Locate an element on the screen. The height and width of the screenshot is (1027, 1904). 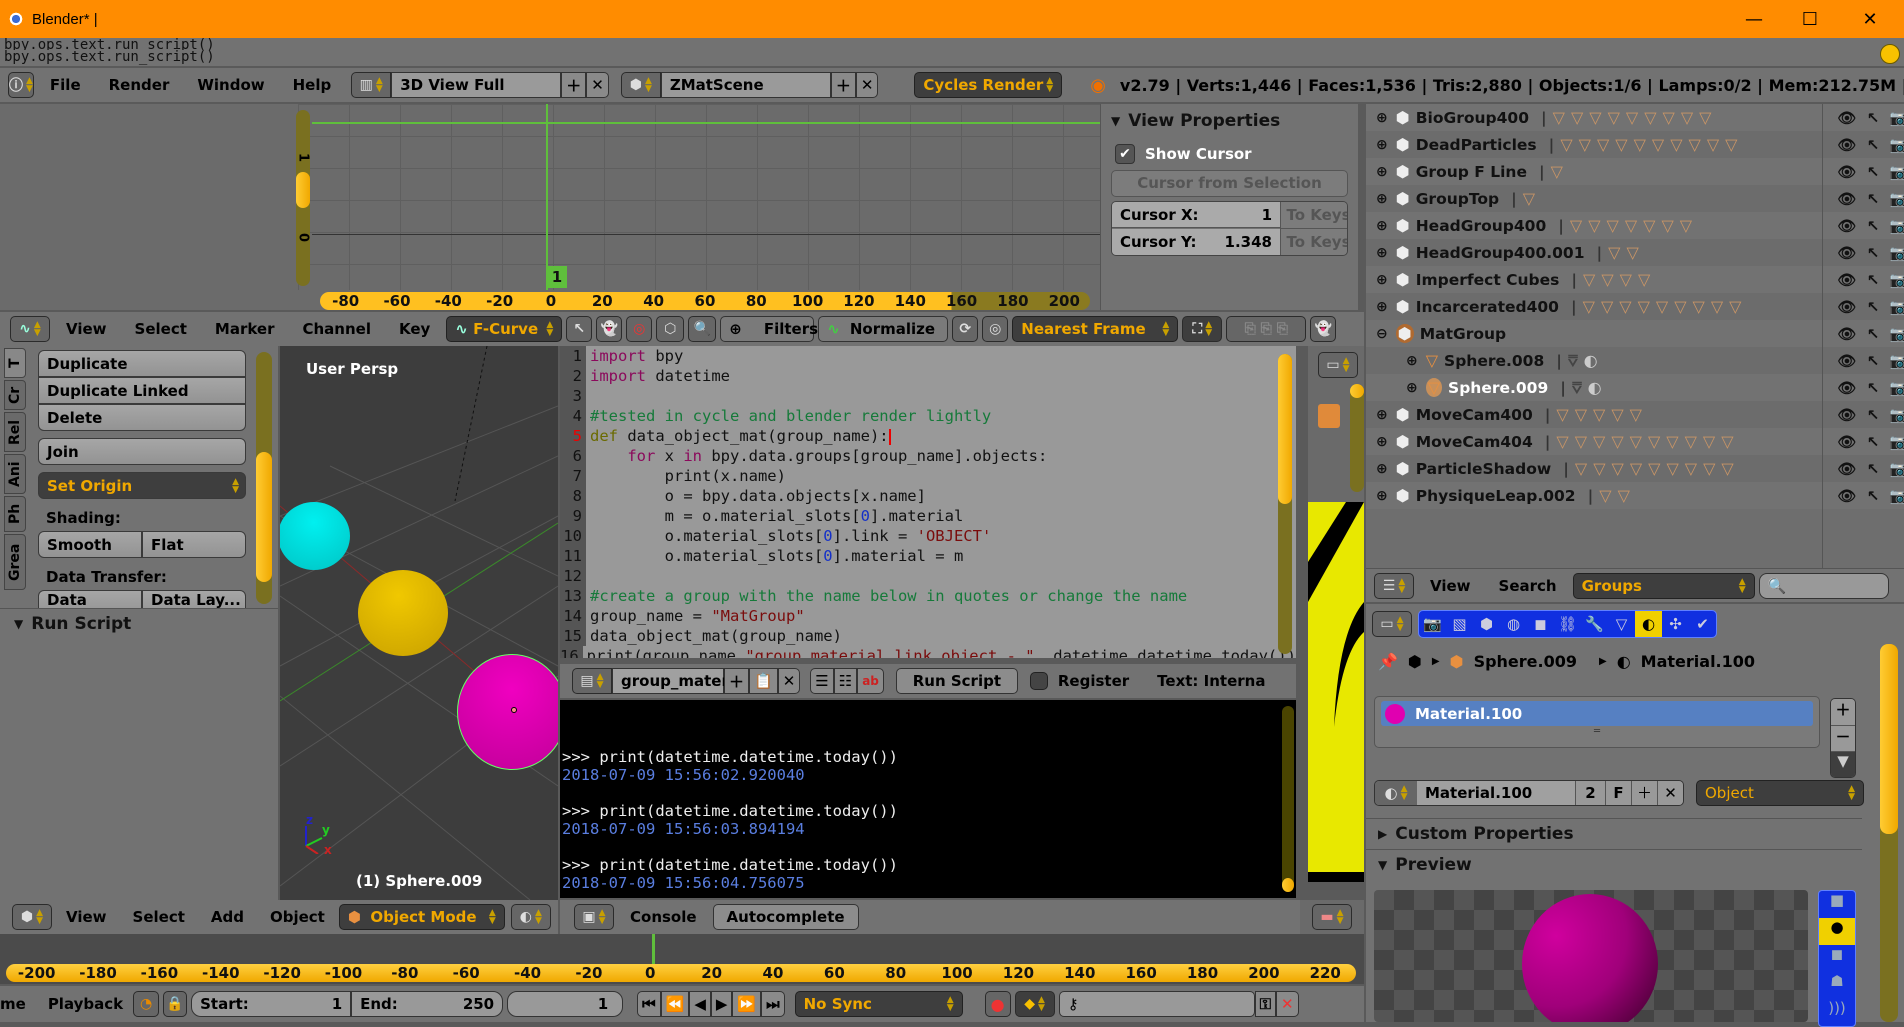
outliner-menu-view: View is located at coordinates (1450, 586).